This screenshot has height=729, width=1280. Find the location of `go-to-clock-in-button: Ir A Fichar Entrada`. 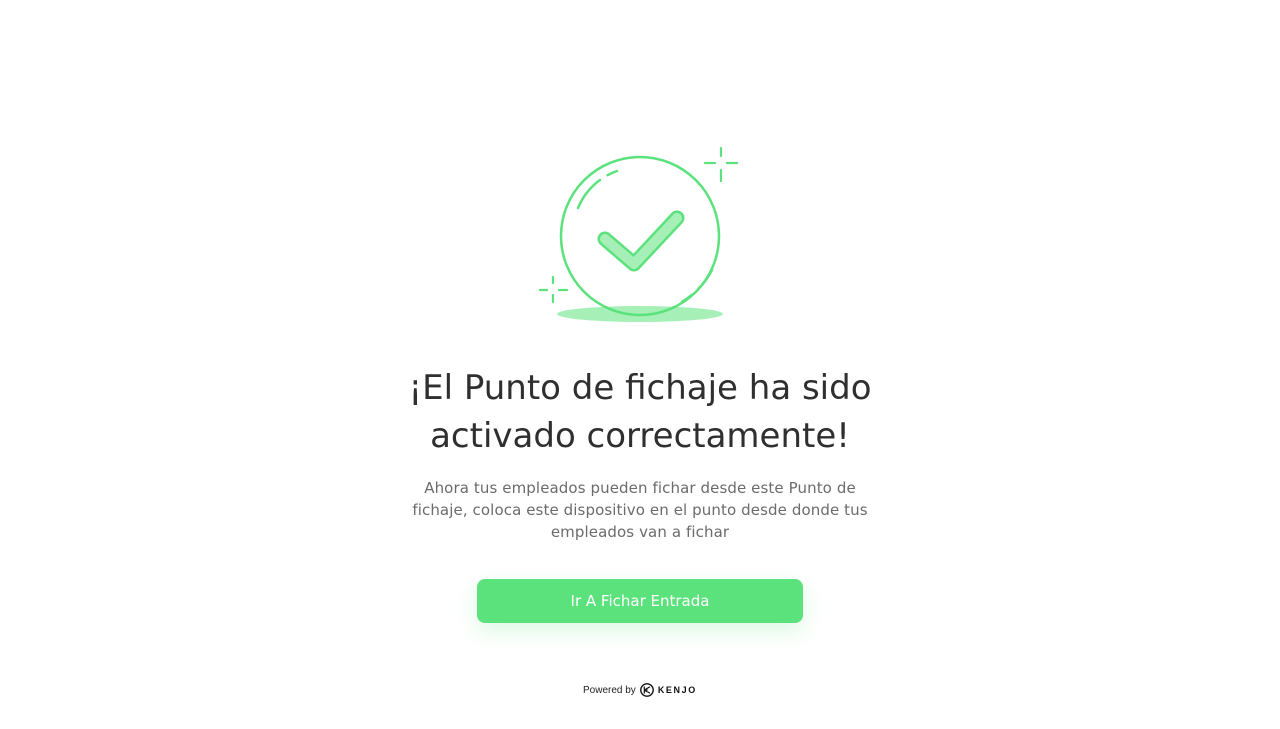

go-to-clock-in-button: Ir A Fichar Entrada is located at coordinates (640, 601).